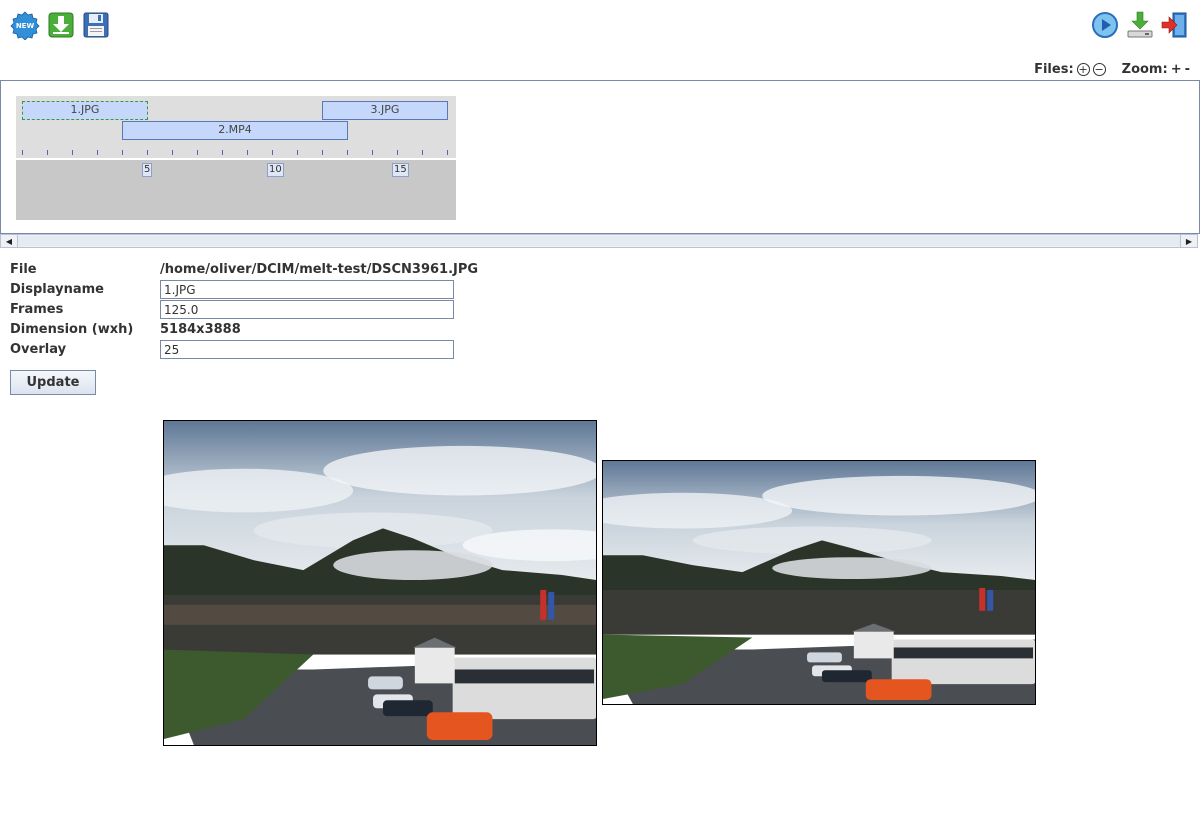 The image size is (1200, 815). I want to click on displayname-input, so click(307, 289).